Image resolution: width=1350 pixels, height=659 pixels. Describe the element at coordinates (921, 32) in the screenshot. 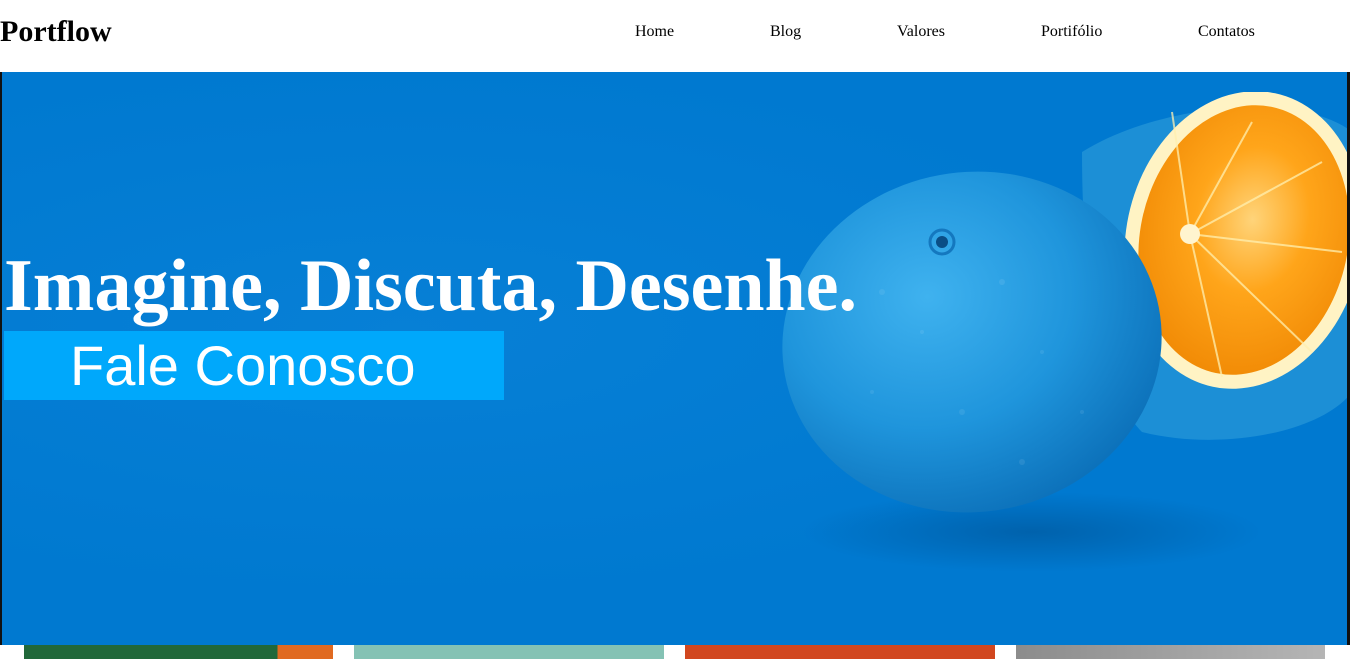

I see `nav-link-valores: Valores` at that location.